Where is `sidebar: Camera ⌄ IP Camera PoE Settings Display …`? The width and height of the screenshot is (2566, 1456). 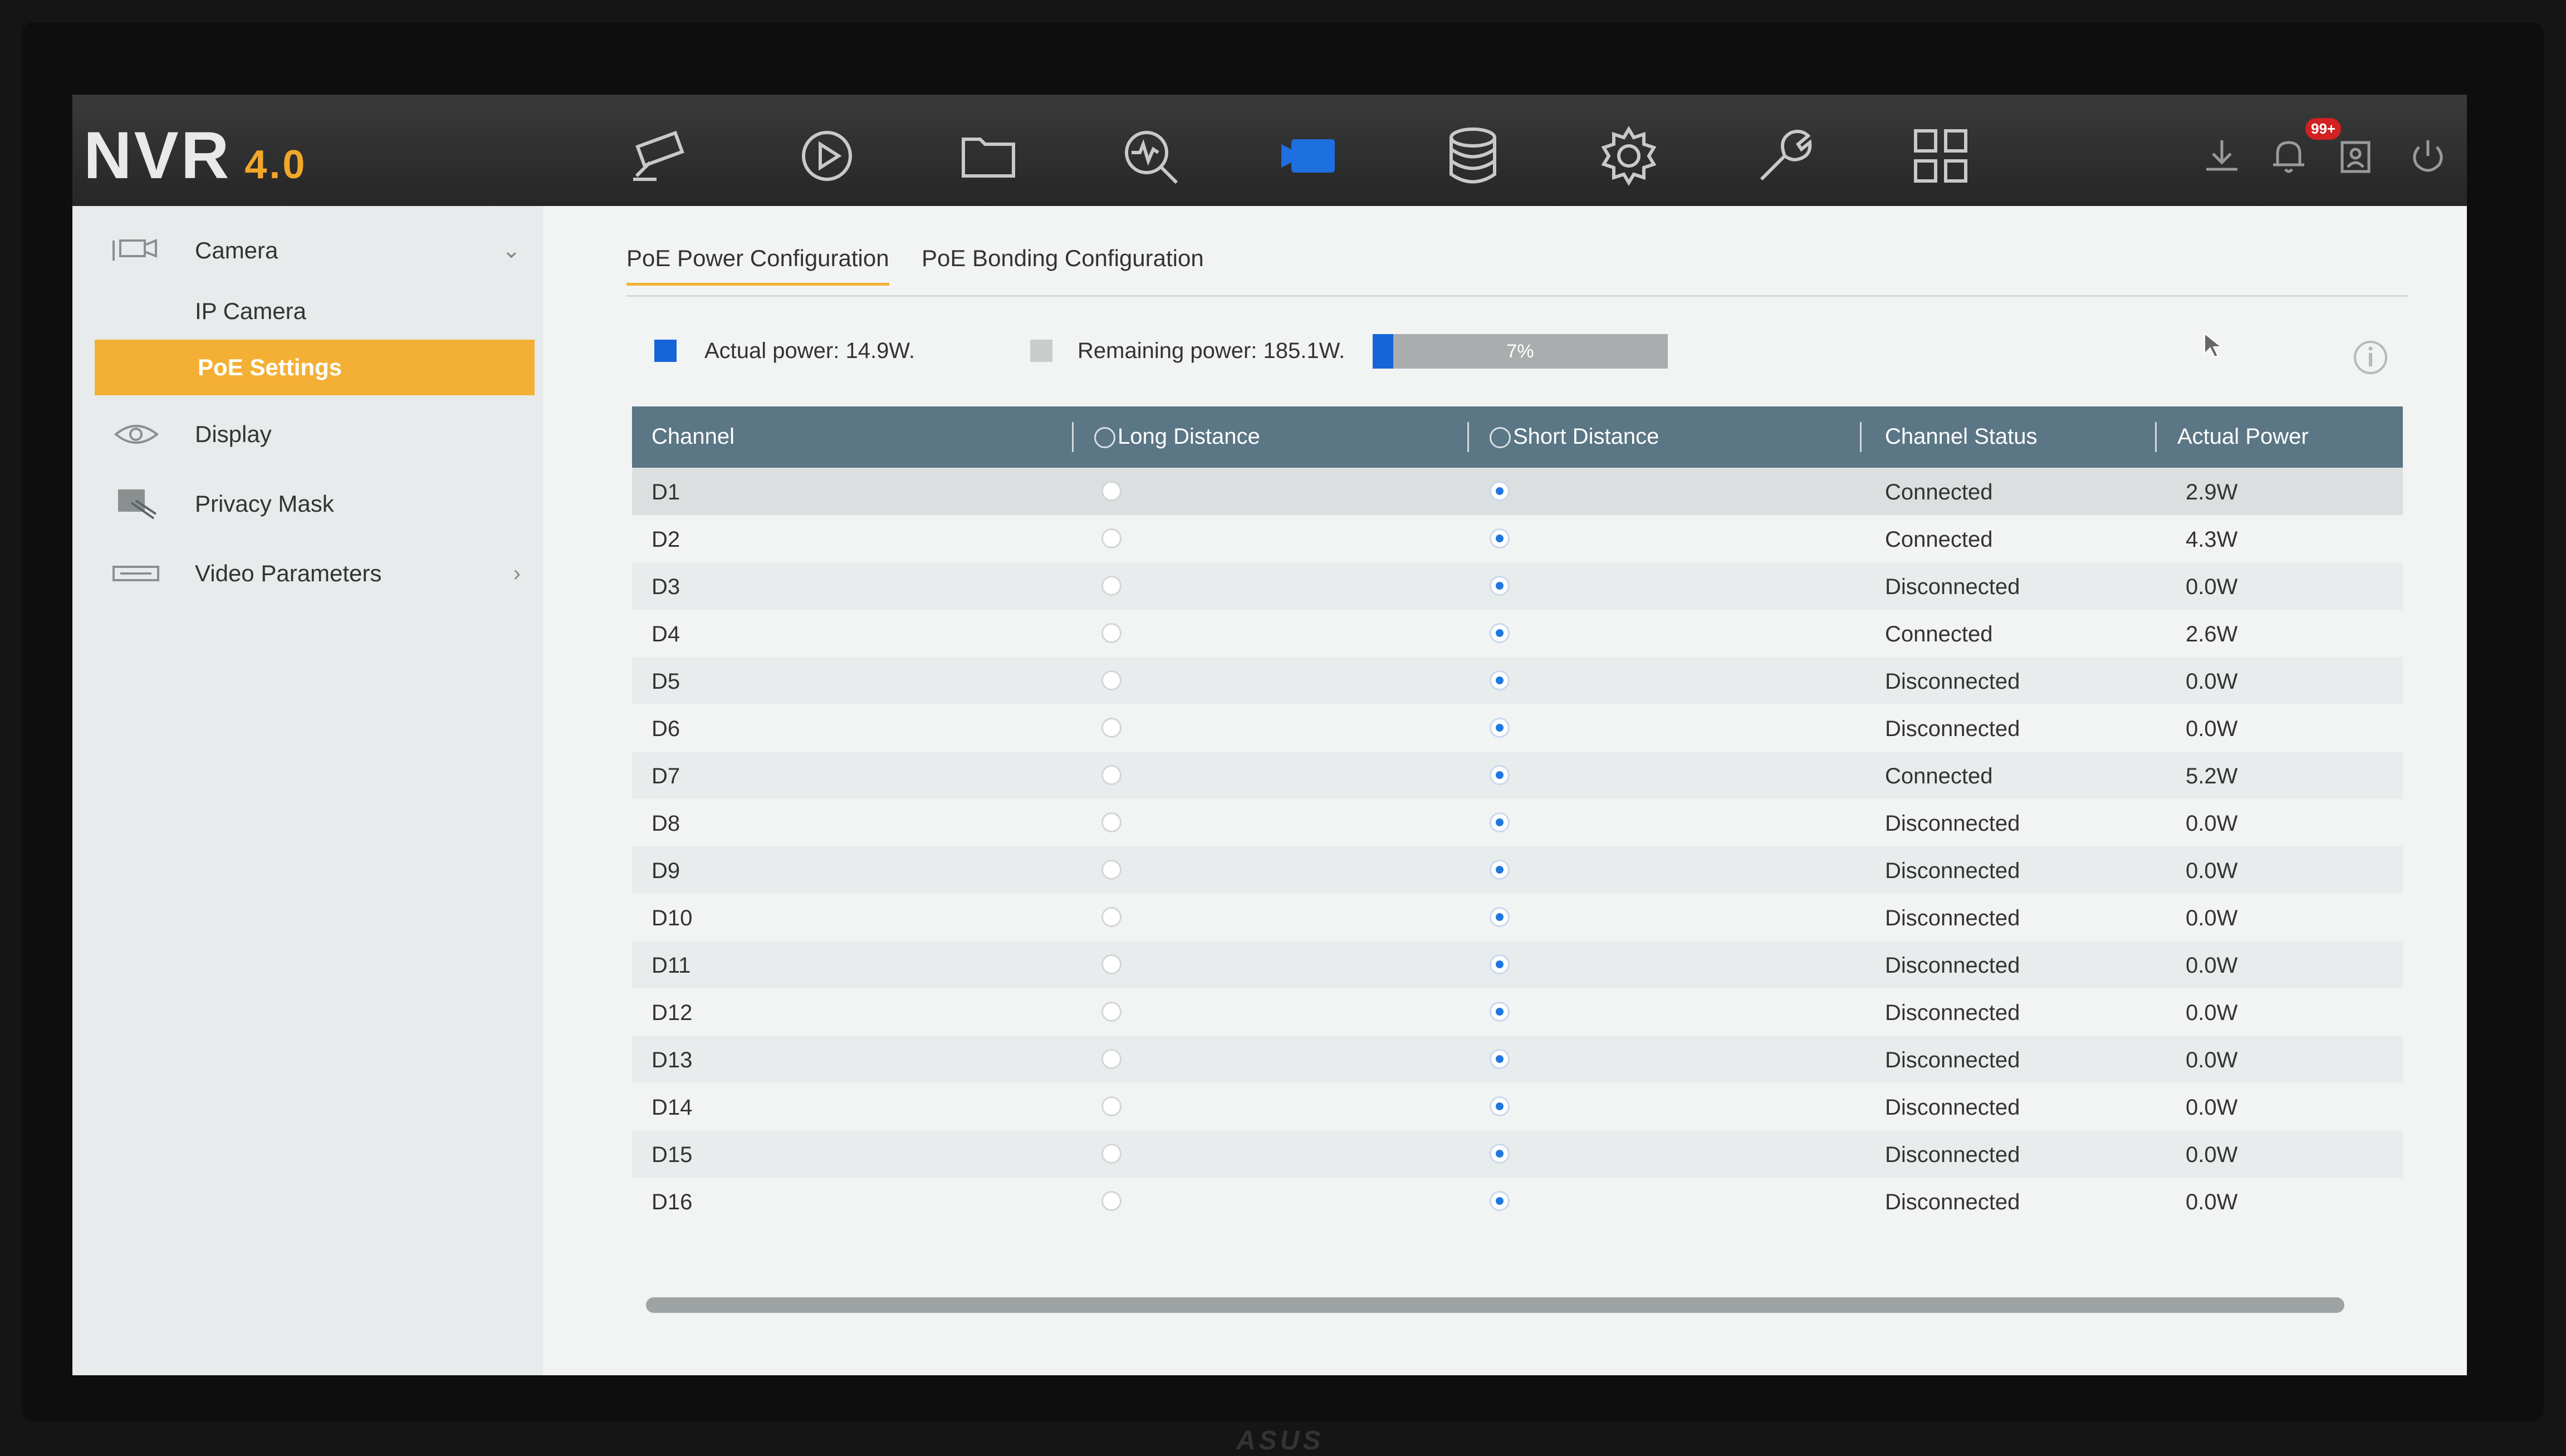 sidebar: Camera ⌄ IP Camera PoE Settings Display … is located at coordinates (307, 790).